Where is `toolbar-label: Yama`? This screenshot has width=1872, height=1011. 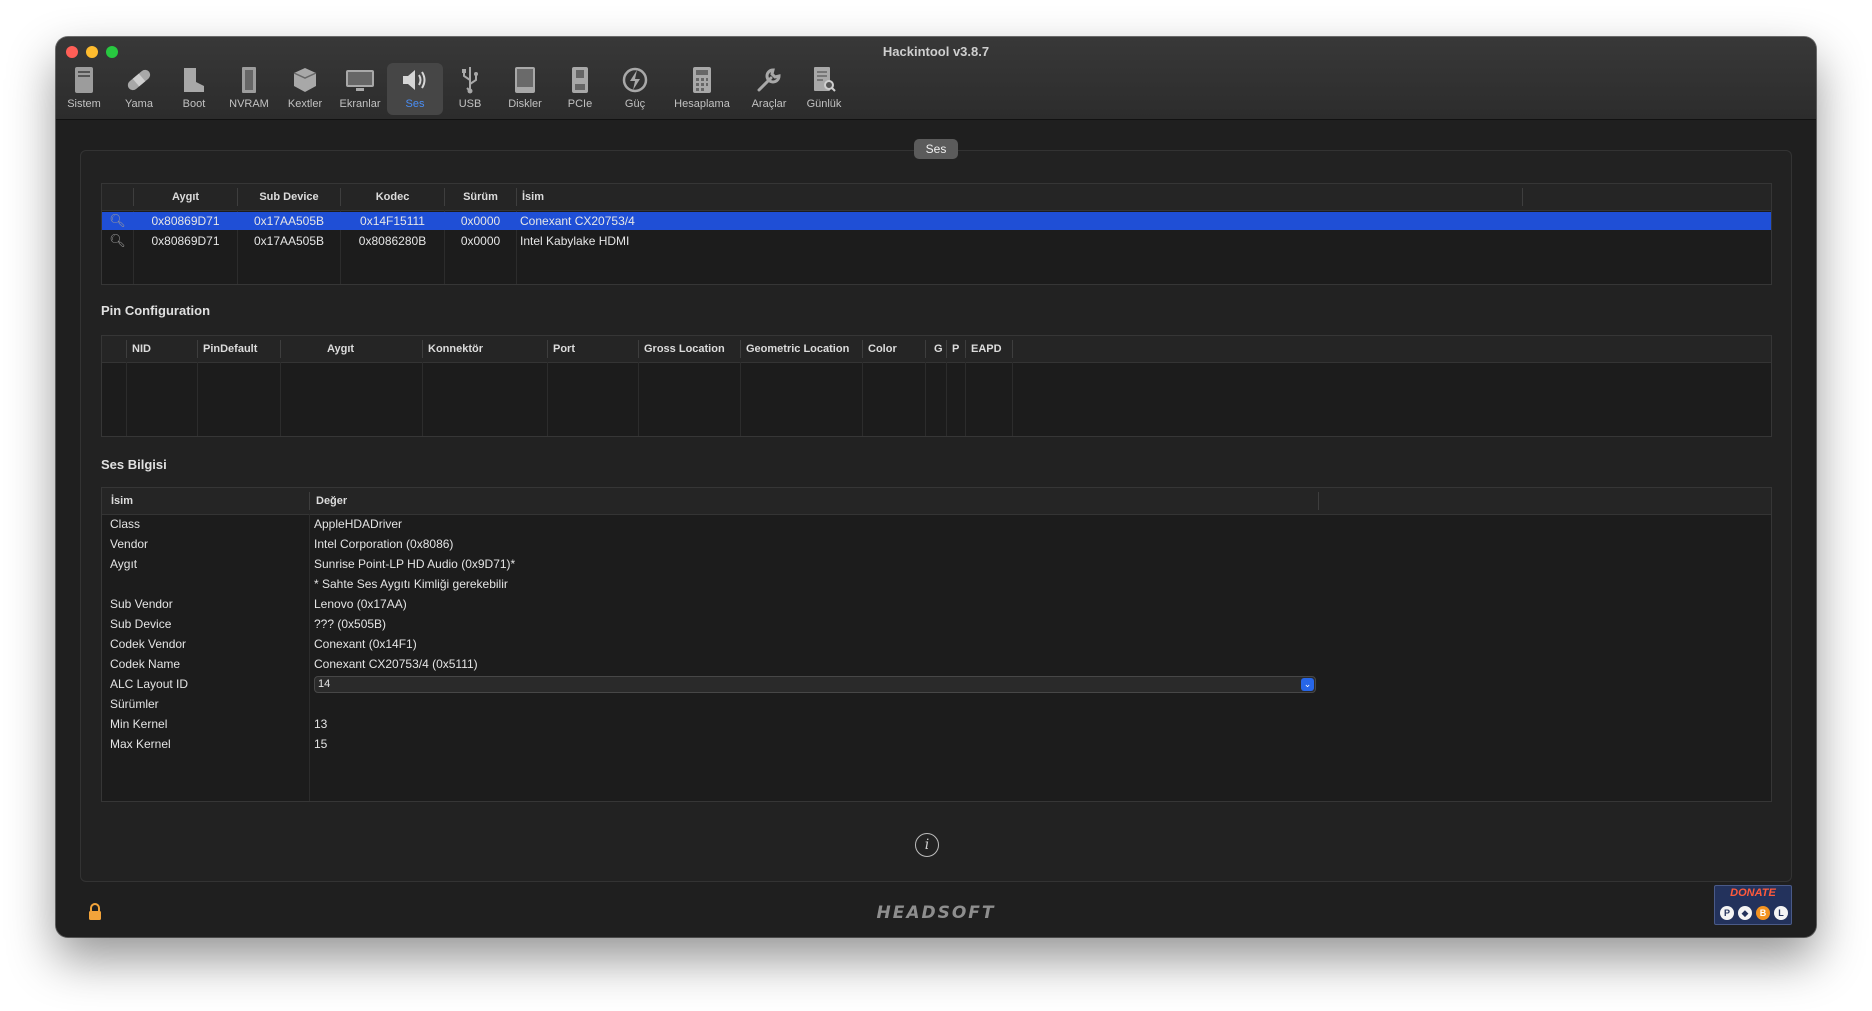
toolbar-label: Yama is located at coordinates (139, 104).